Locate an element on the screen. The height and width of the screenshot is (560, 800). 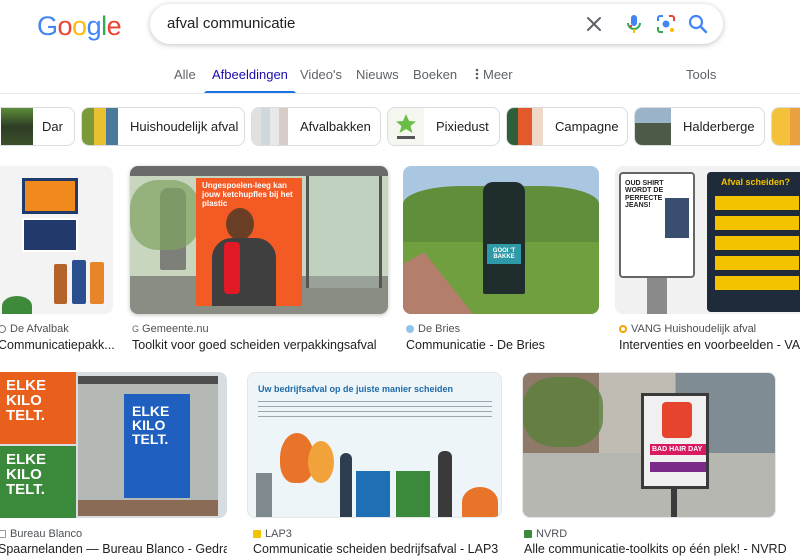
chip-label: Pixiedust is located at coordinates (462, 126).